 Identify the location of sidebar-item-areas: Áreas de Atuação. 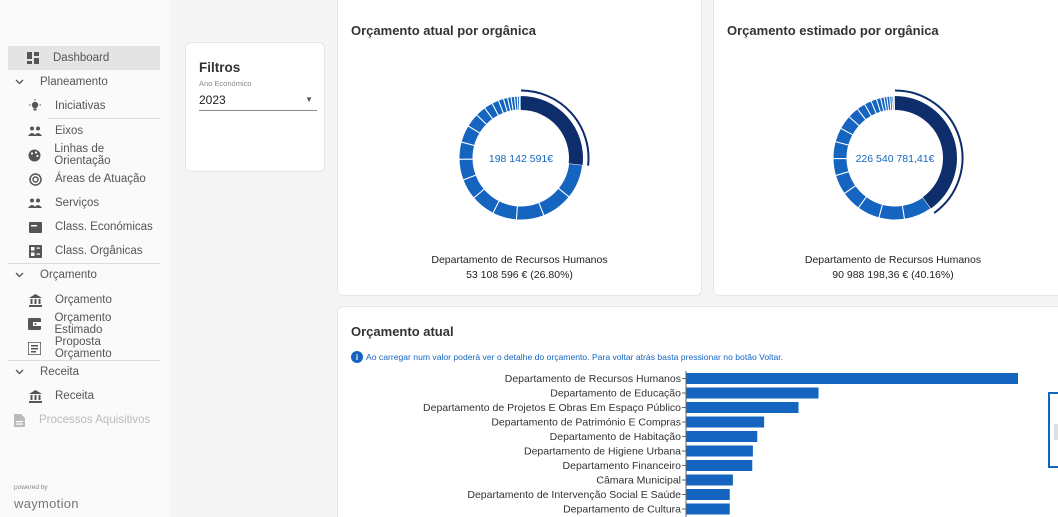
(84, 179).